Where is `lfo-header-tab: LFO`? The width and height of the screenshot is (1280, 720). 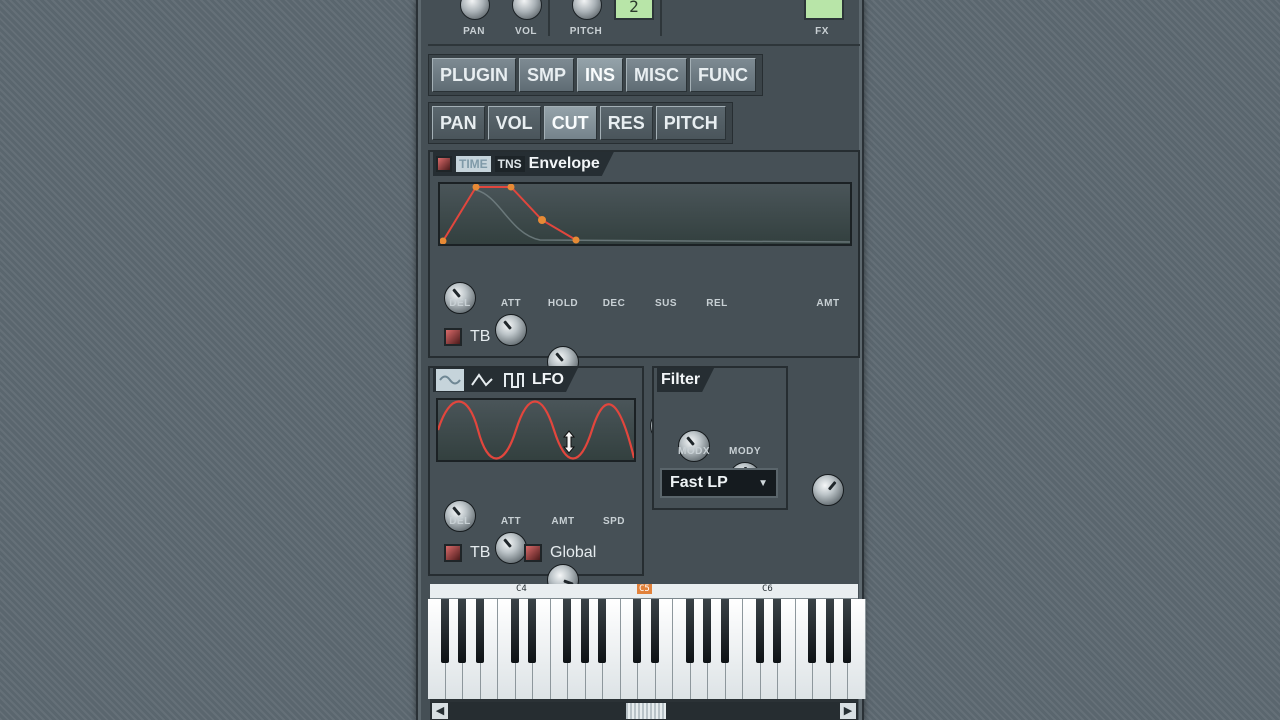 lfo-header-tab: LFO is located at coordinates (505, 380).